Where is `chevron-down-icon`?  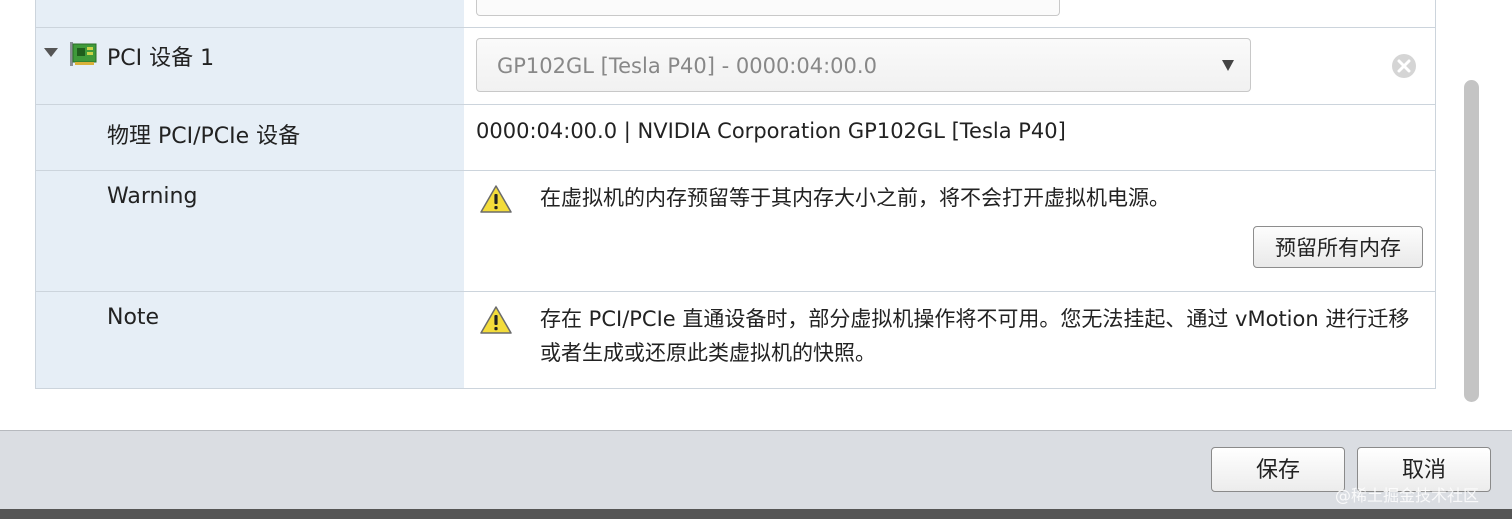 chevron-down-icon is located at coordinates (51, 52).